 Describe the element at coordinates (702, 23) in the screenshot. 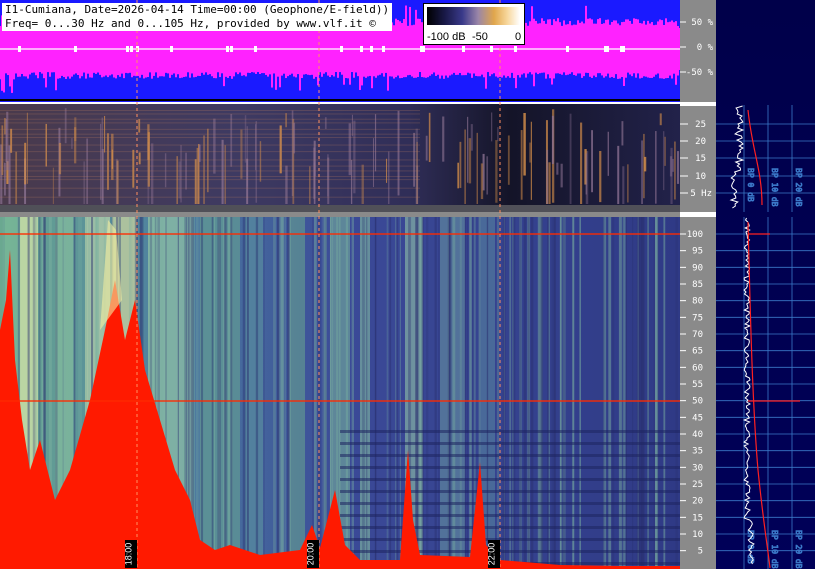

I see `amplitude-axis-label: 50 %` at that location.